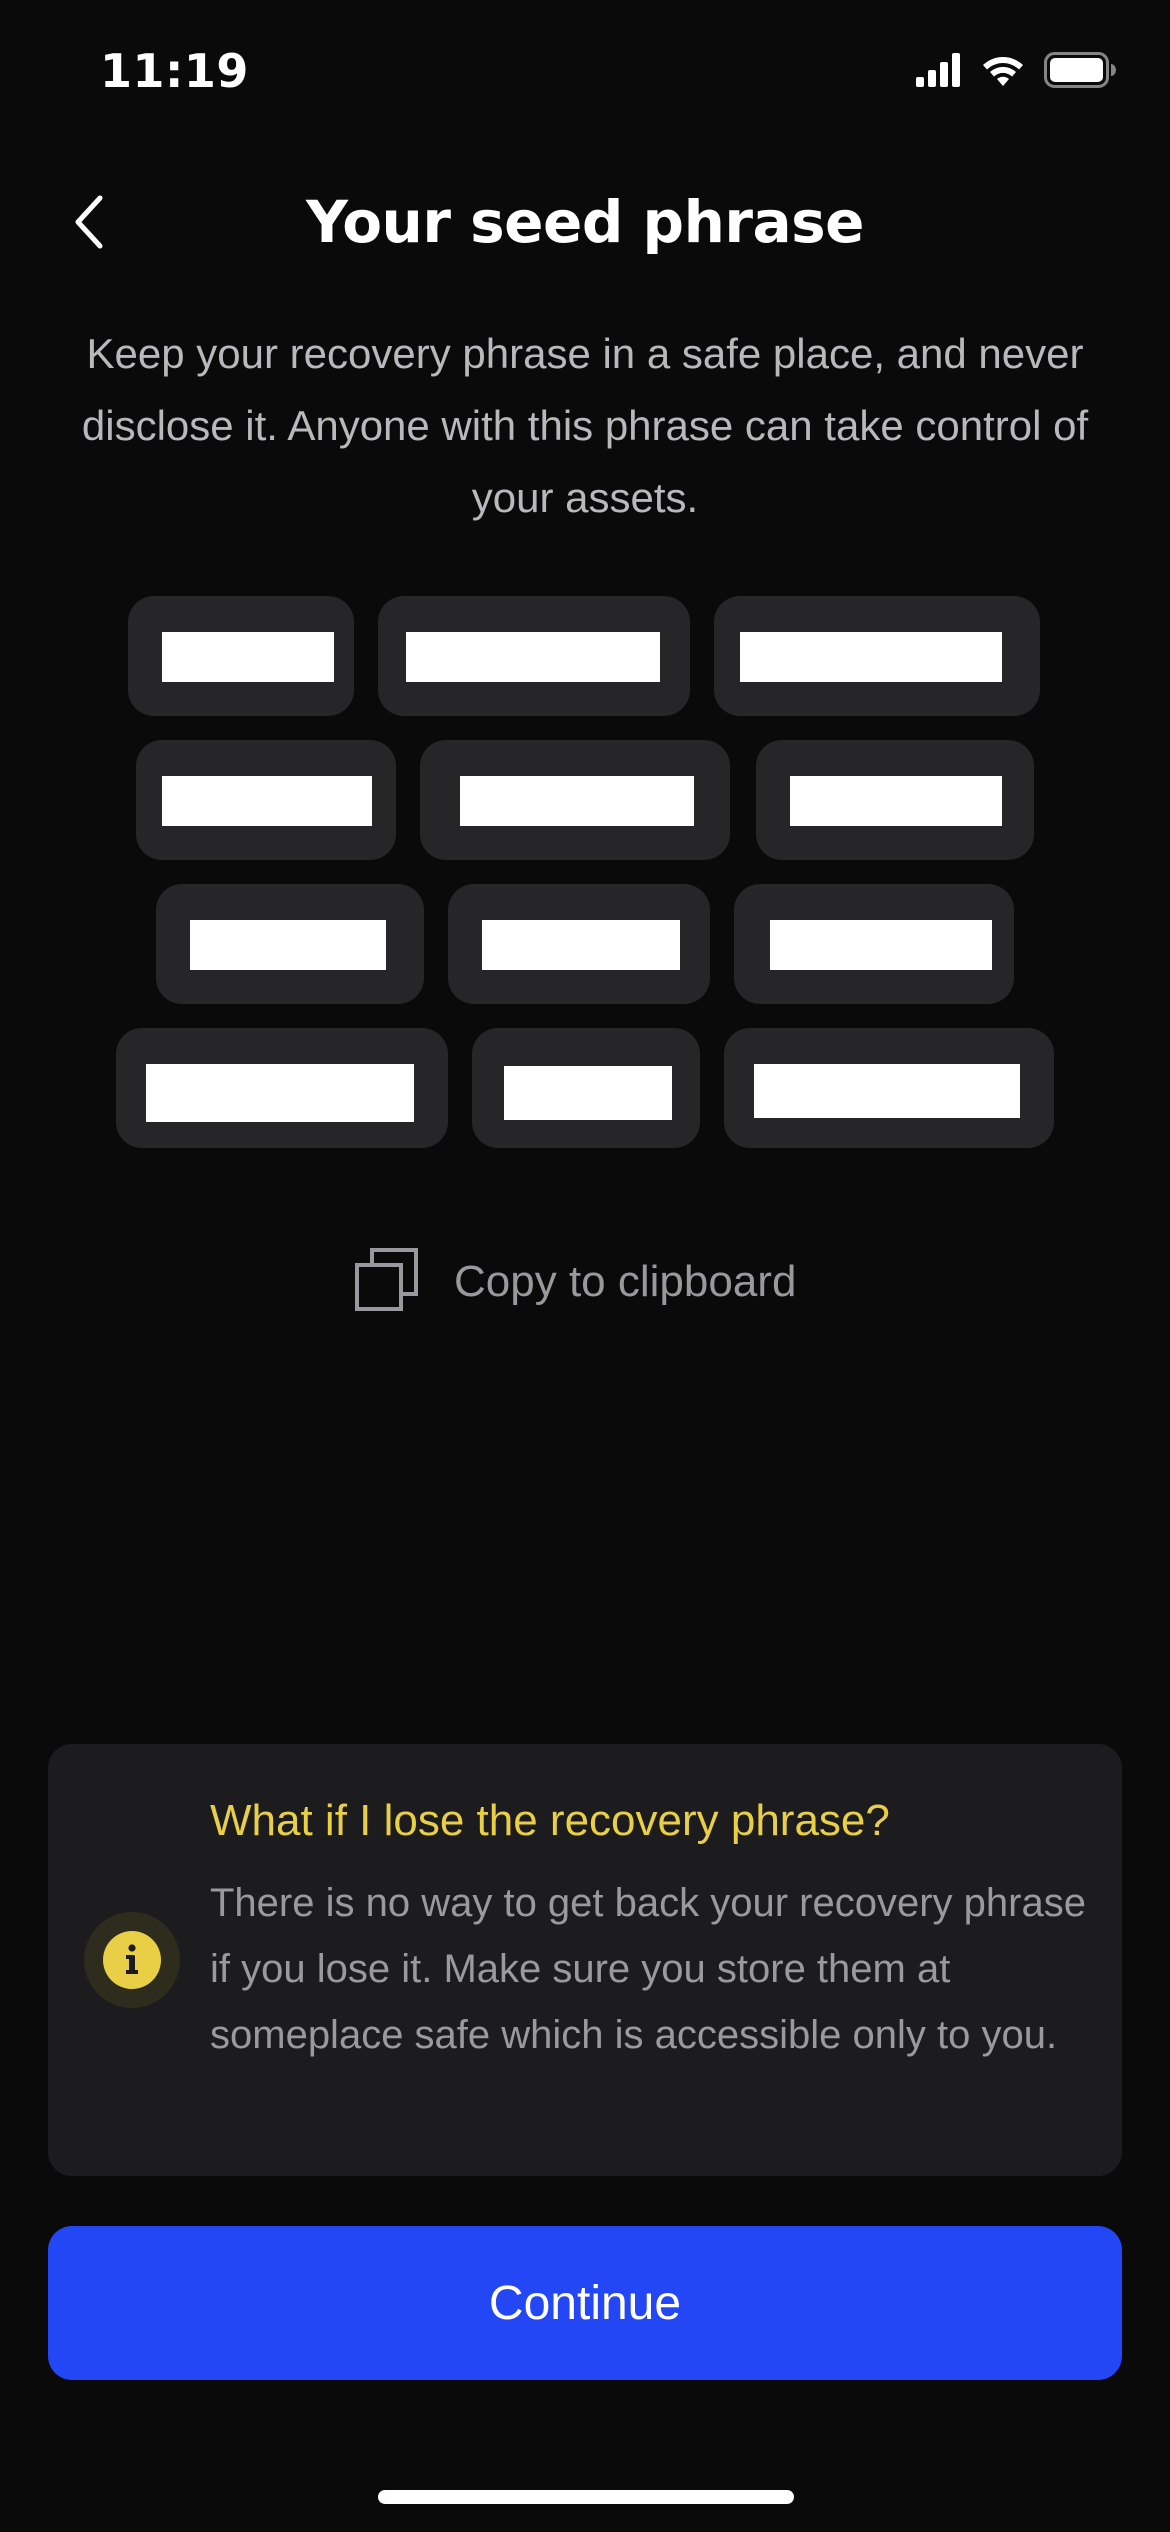 Image resolution: width=1170 pixels, height=2532 pixels. What do you see at coordinates (550, 1820) in the screenshot?
I see `info-title: What if I lose the recovery phrase?` at bounding box center [550, 1820].